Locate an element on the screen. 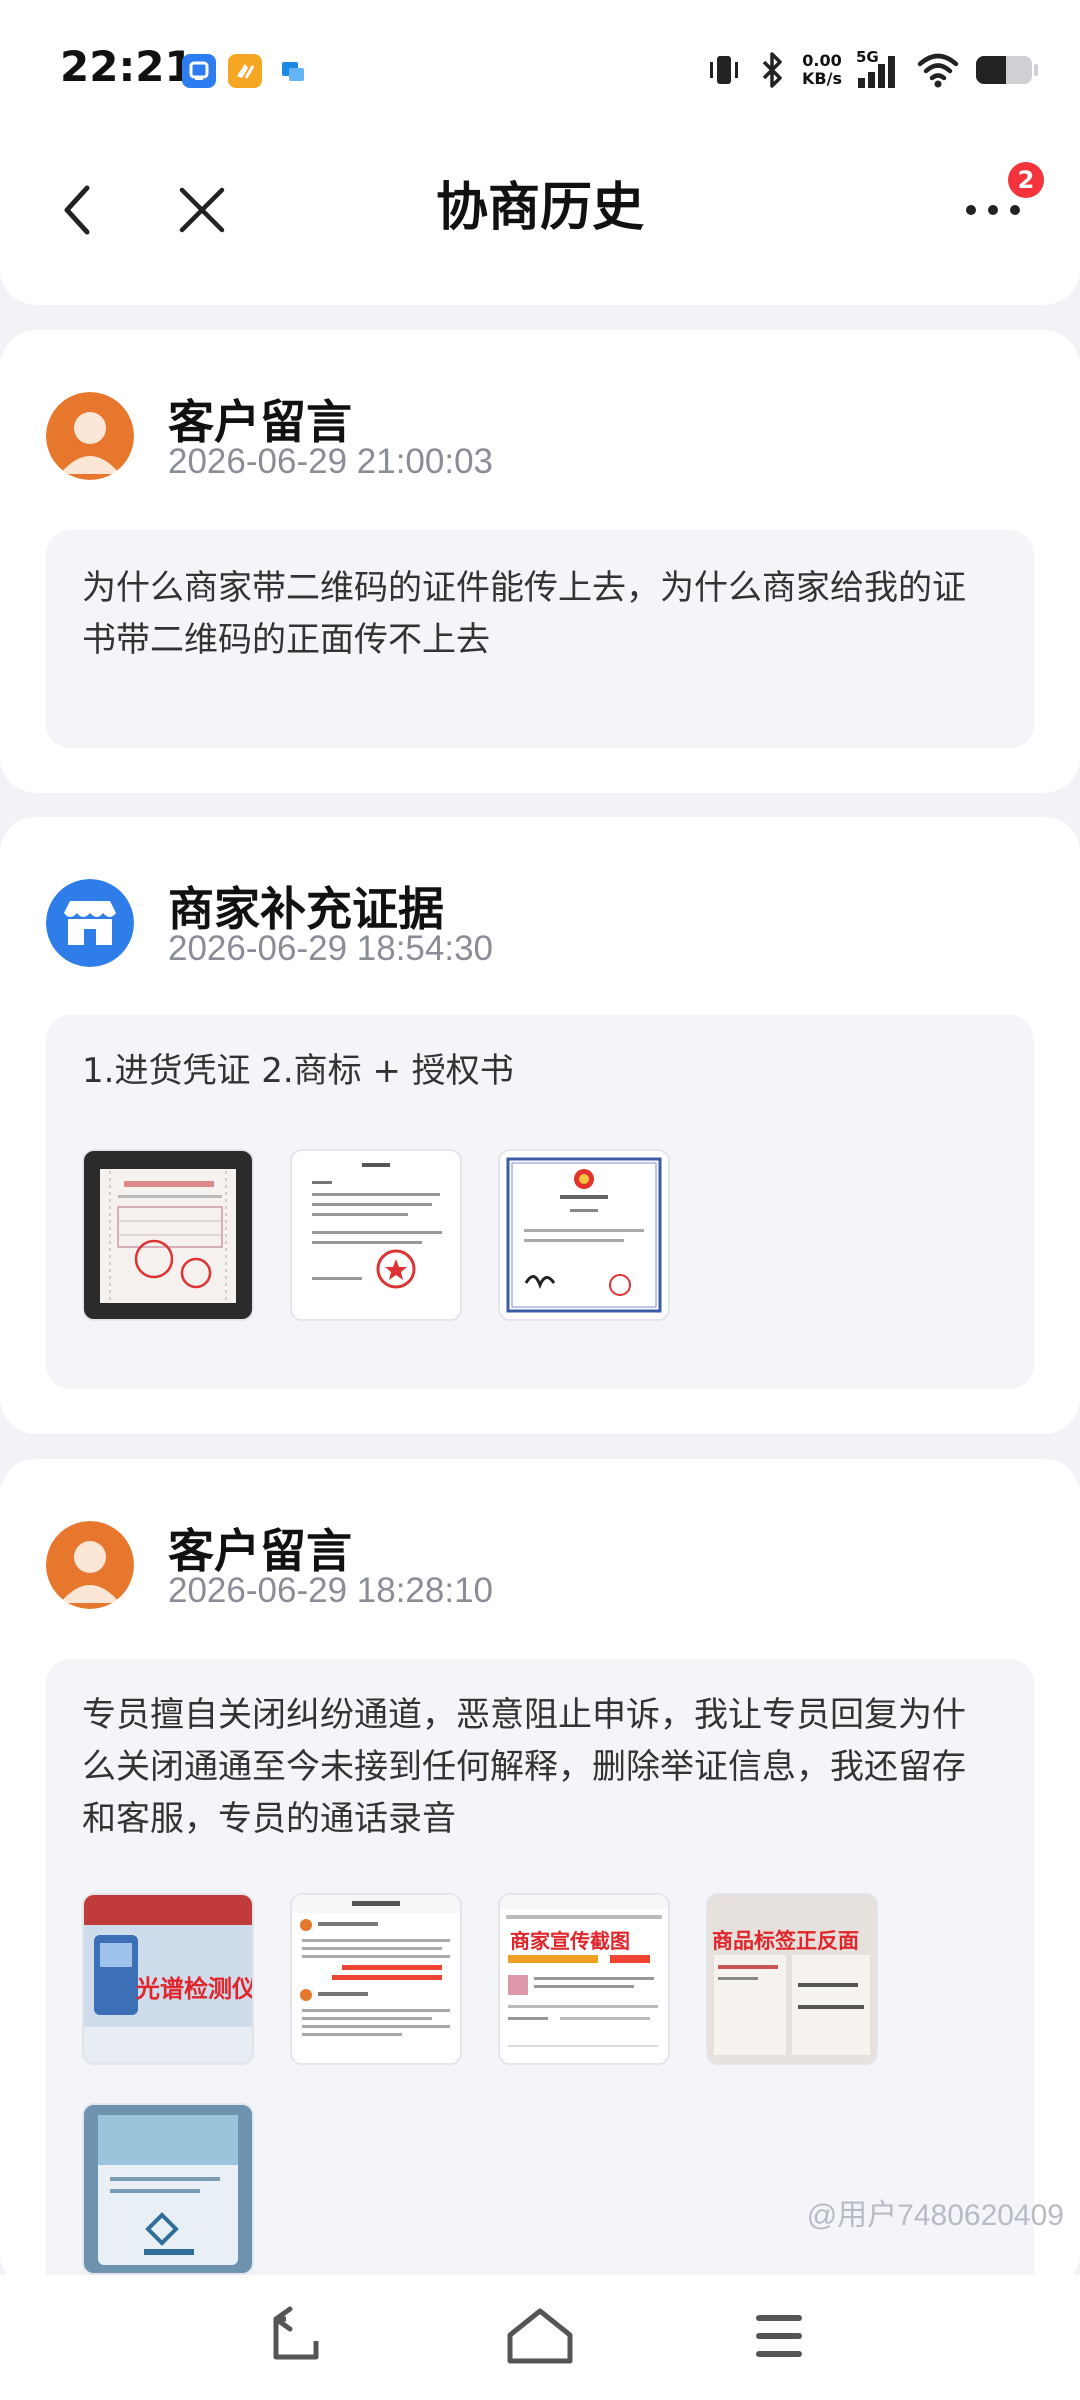 Image resolution: width=1080 pixels, height=2400 pixels. message-text: 为什么商家带二维码的证件能传上去，为什么商家给我的证 书带二维码的正面传不上去 is located at coordinates (540, 614).